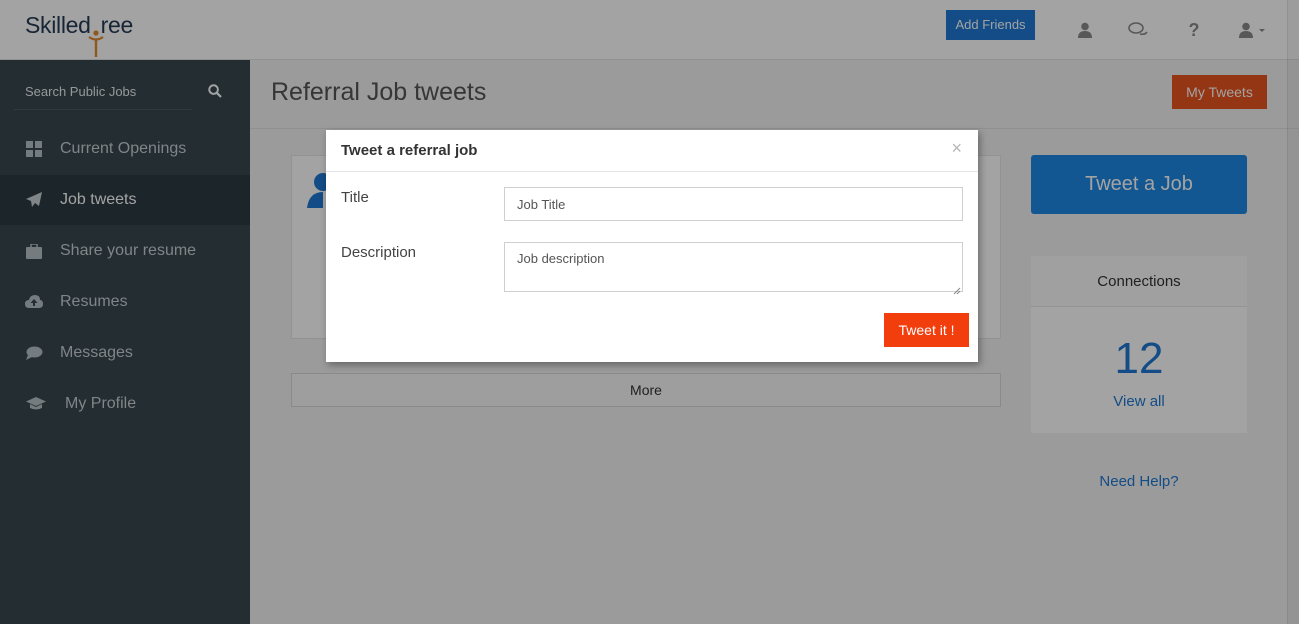  What do you see at coordinates (1293, 312) in the screenshot?
I see `page-scrollbar` at bounding box center [1293, 312].